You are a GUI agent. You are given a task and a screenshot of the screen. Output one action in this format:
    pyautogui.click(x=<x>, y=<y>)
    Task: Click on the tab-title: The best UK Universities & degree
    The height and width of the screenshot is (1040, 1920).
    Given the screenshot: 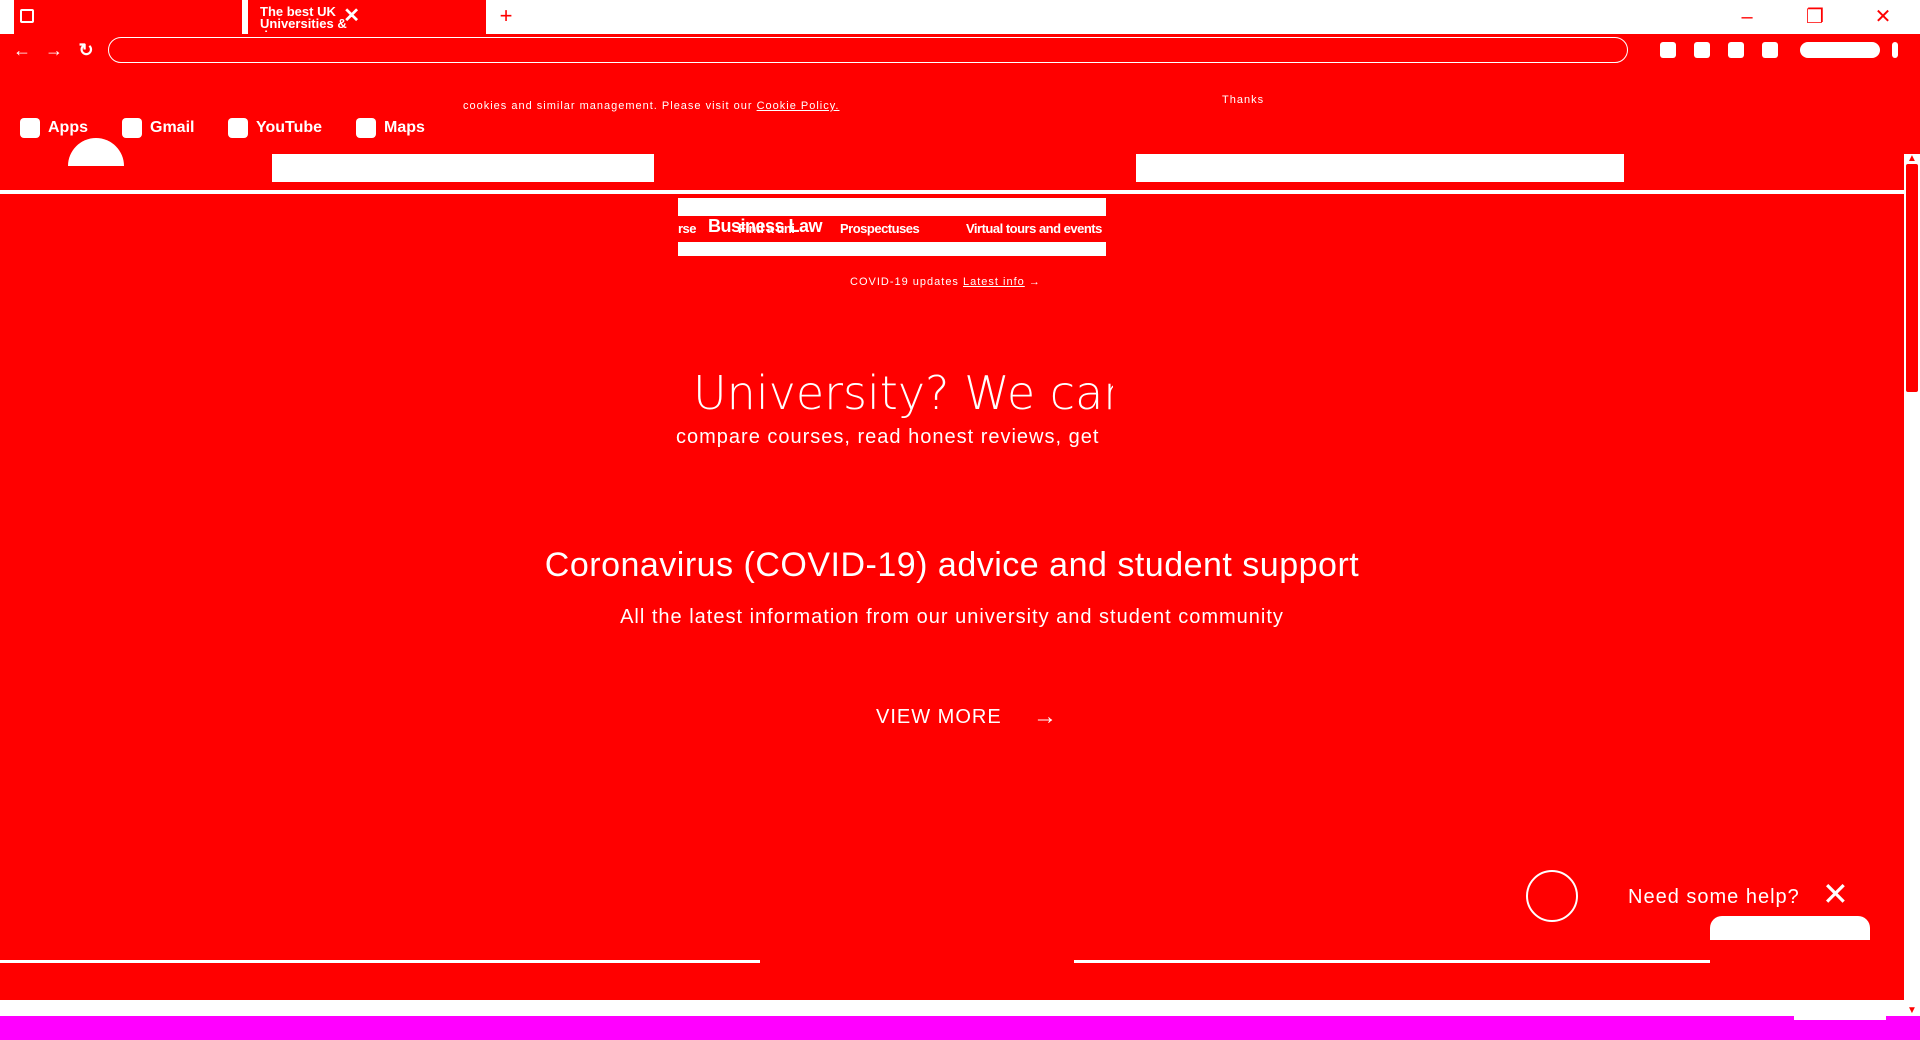 What is the action you would take?
    pyautogui.click(x=303, y=19)
    